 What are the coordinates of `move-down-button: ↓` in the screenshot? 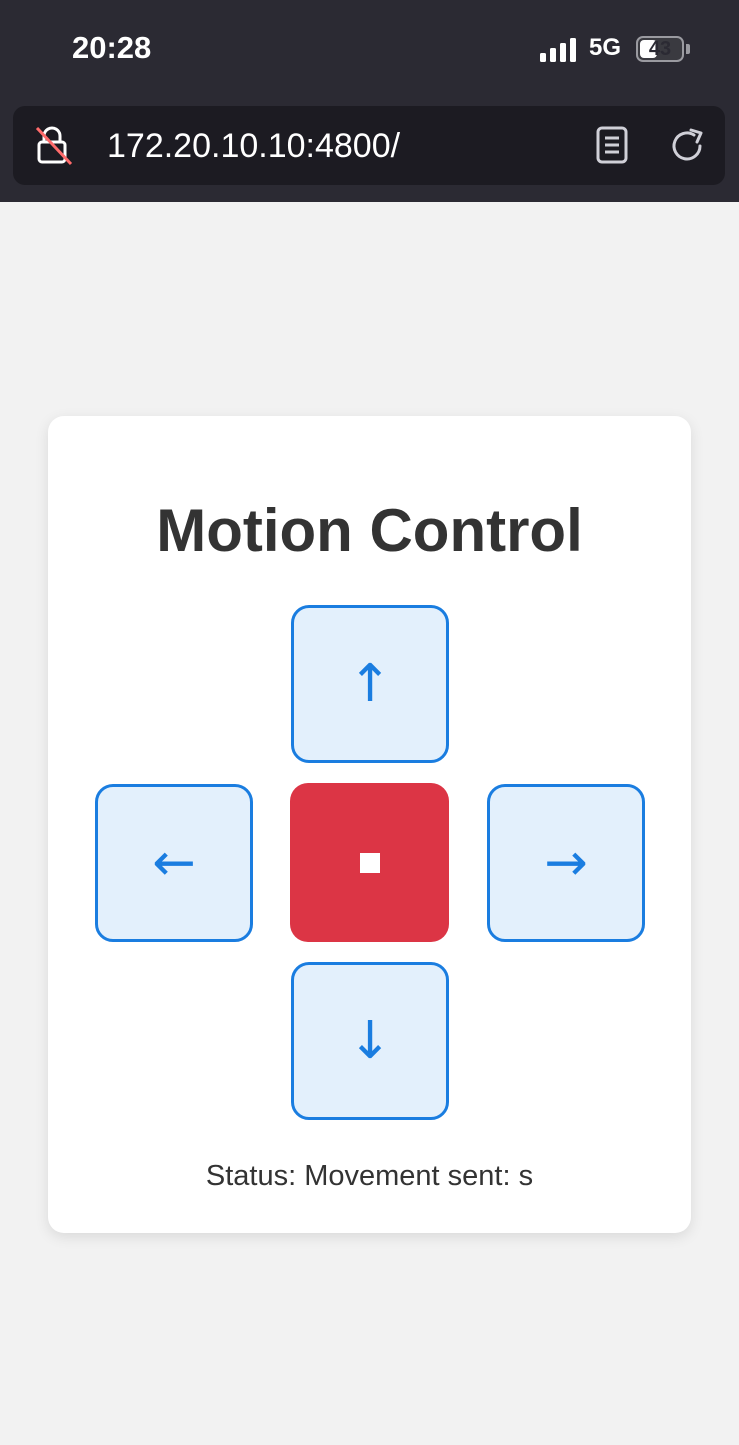 It's located at (370, 1041).